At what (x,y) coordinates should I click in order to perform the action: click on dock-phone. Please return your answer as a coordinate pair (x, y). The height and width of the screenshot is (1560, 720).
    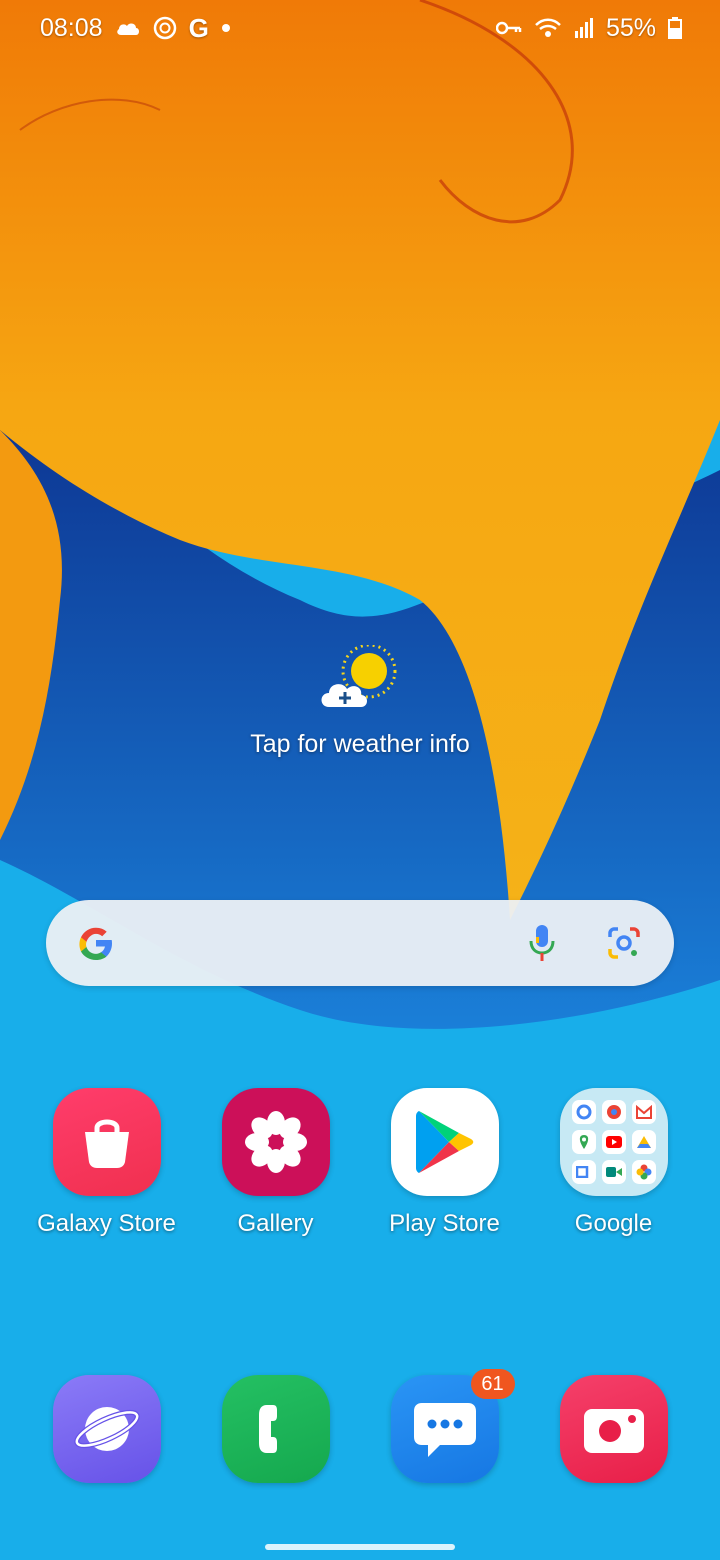
    Looking at the image, I should click on (276, 1429).